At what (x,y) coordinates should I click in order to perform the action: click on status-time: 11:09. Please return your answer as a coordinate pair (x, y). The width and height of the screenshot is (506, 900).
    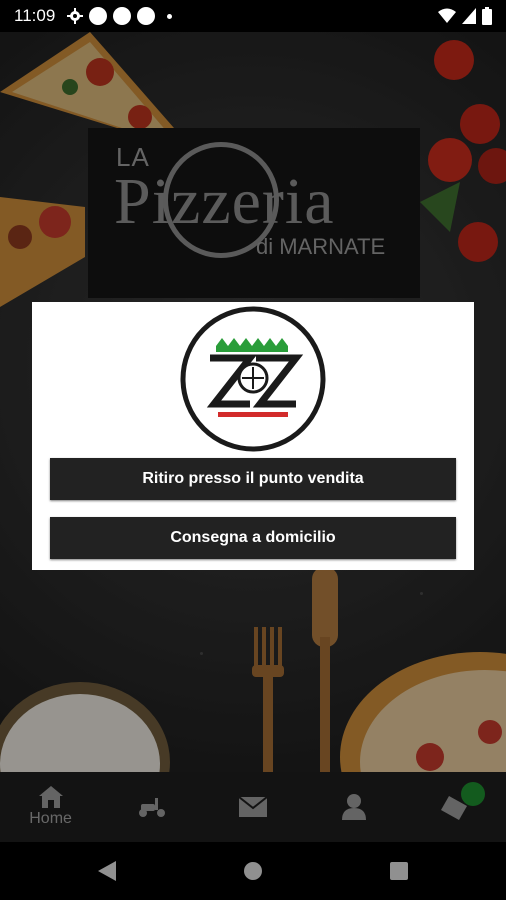
    Looking at the image, I should click on (35, 15).